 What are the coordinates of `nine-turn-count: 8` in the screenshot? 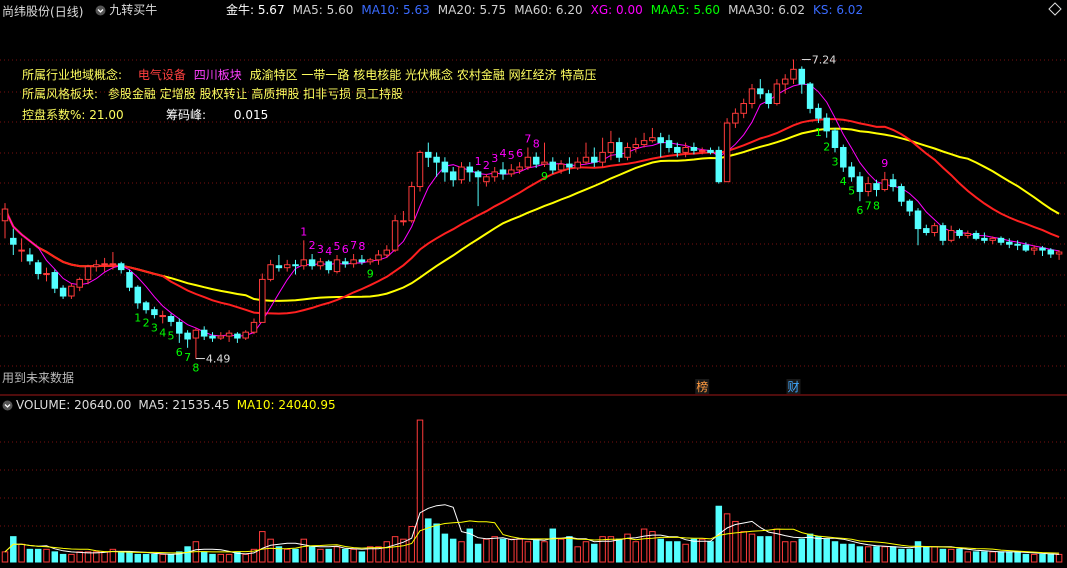 It's located at (536, 143).